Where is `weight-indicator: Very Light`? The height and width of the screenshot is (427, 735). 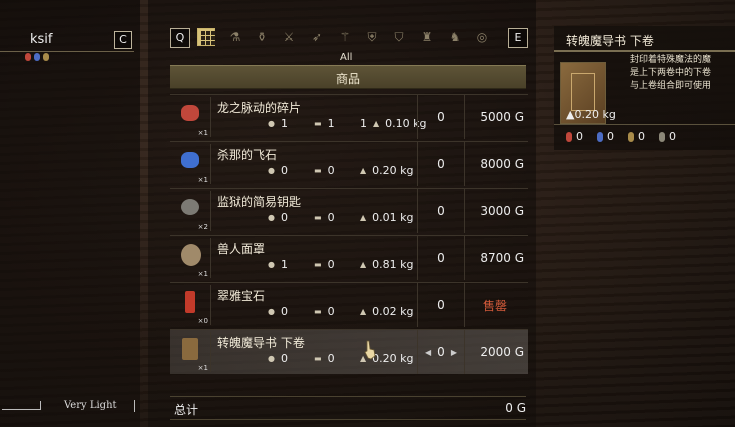 weight-indicator: Very Light is located at coordinates (70, 408).